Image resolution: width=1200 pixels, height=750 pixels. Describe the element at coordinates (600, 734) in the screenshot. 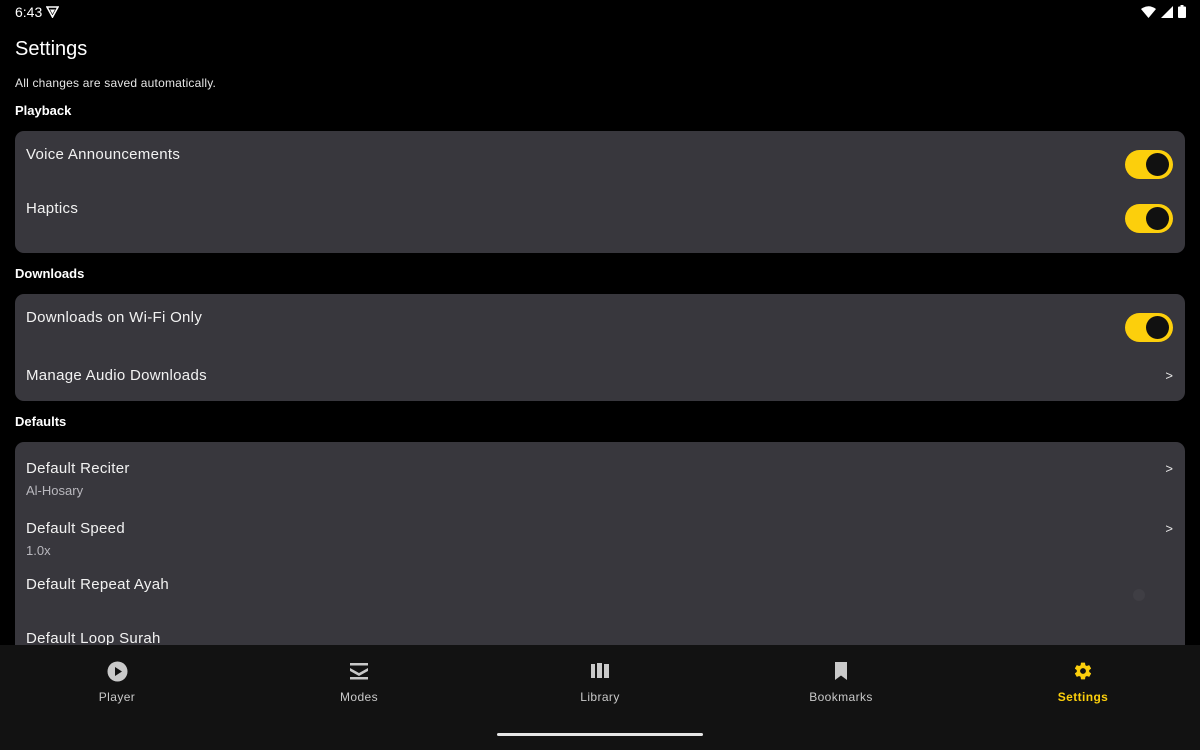

I see `home-indicator` at that location.